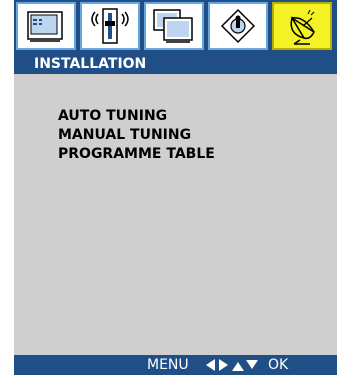  I want to click on page-title: INSTALLATION, so click(175, 64).